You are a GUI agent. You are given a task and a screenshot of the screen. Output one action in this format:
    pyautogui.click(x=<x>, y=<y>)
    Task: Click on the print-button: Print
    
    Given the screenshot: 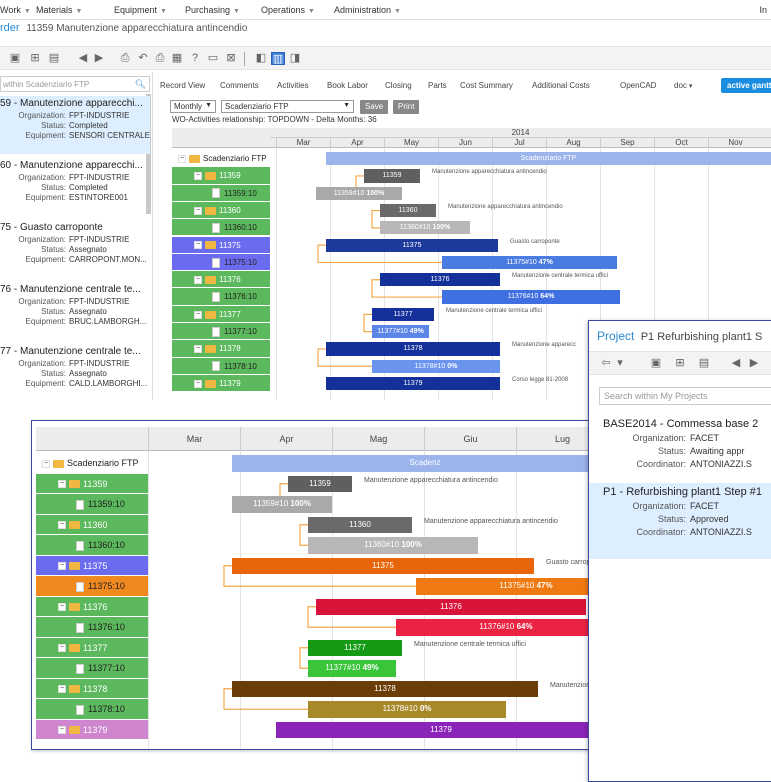 What is the action you would take?
    pyautogui.click(x=406, y=107)
    